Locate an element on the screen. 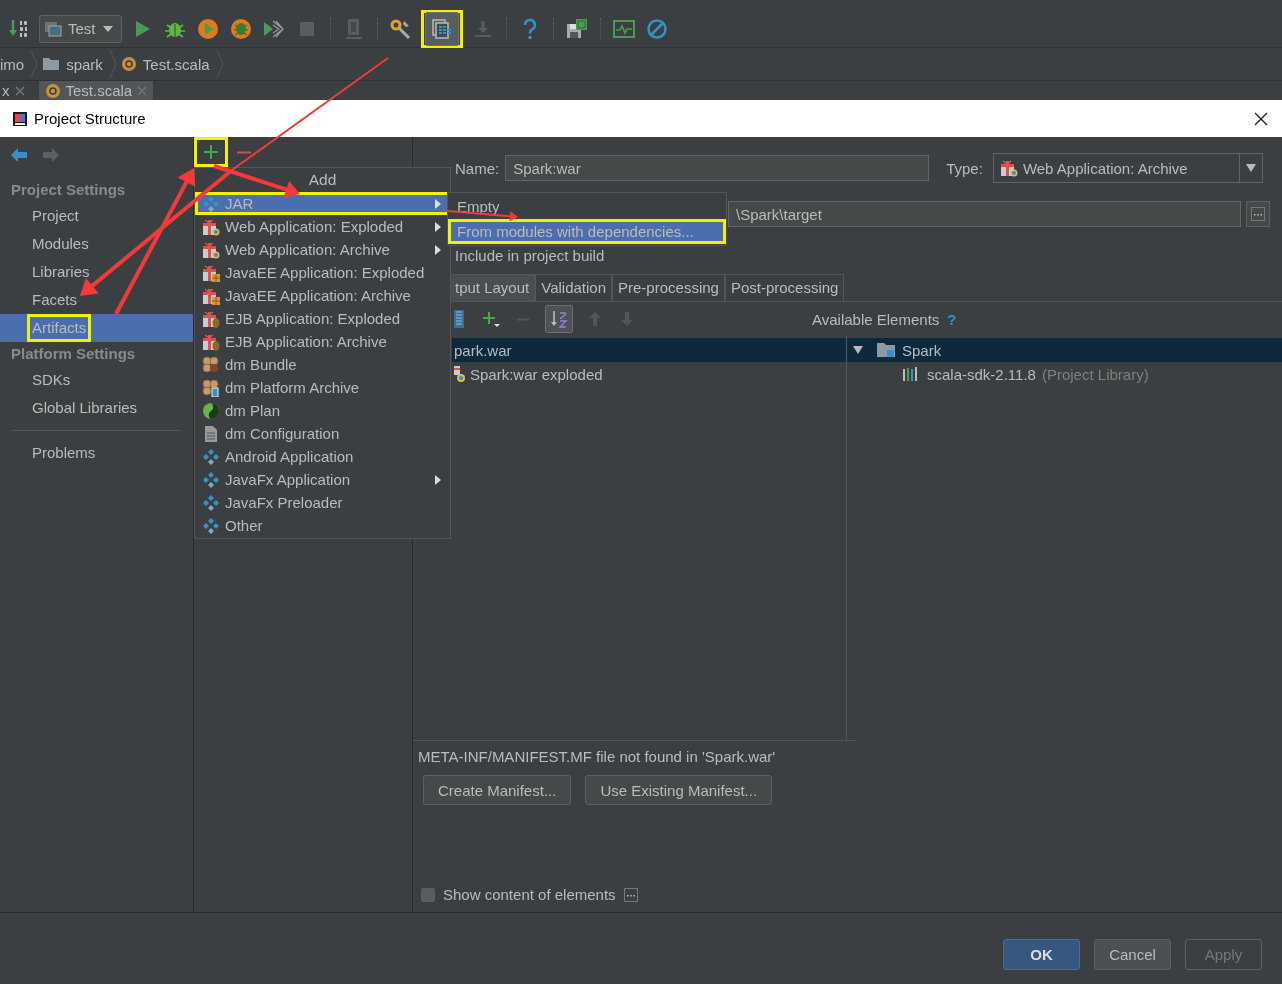  down-arrow-icon is located at coordinates (627, 319).